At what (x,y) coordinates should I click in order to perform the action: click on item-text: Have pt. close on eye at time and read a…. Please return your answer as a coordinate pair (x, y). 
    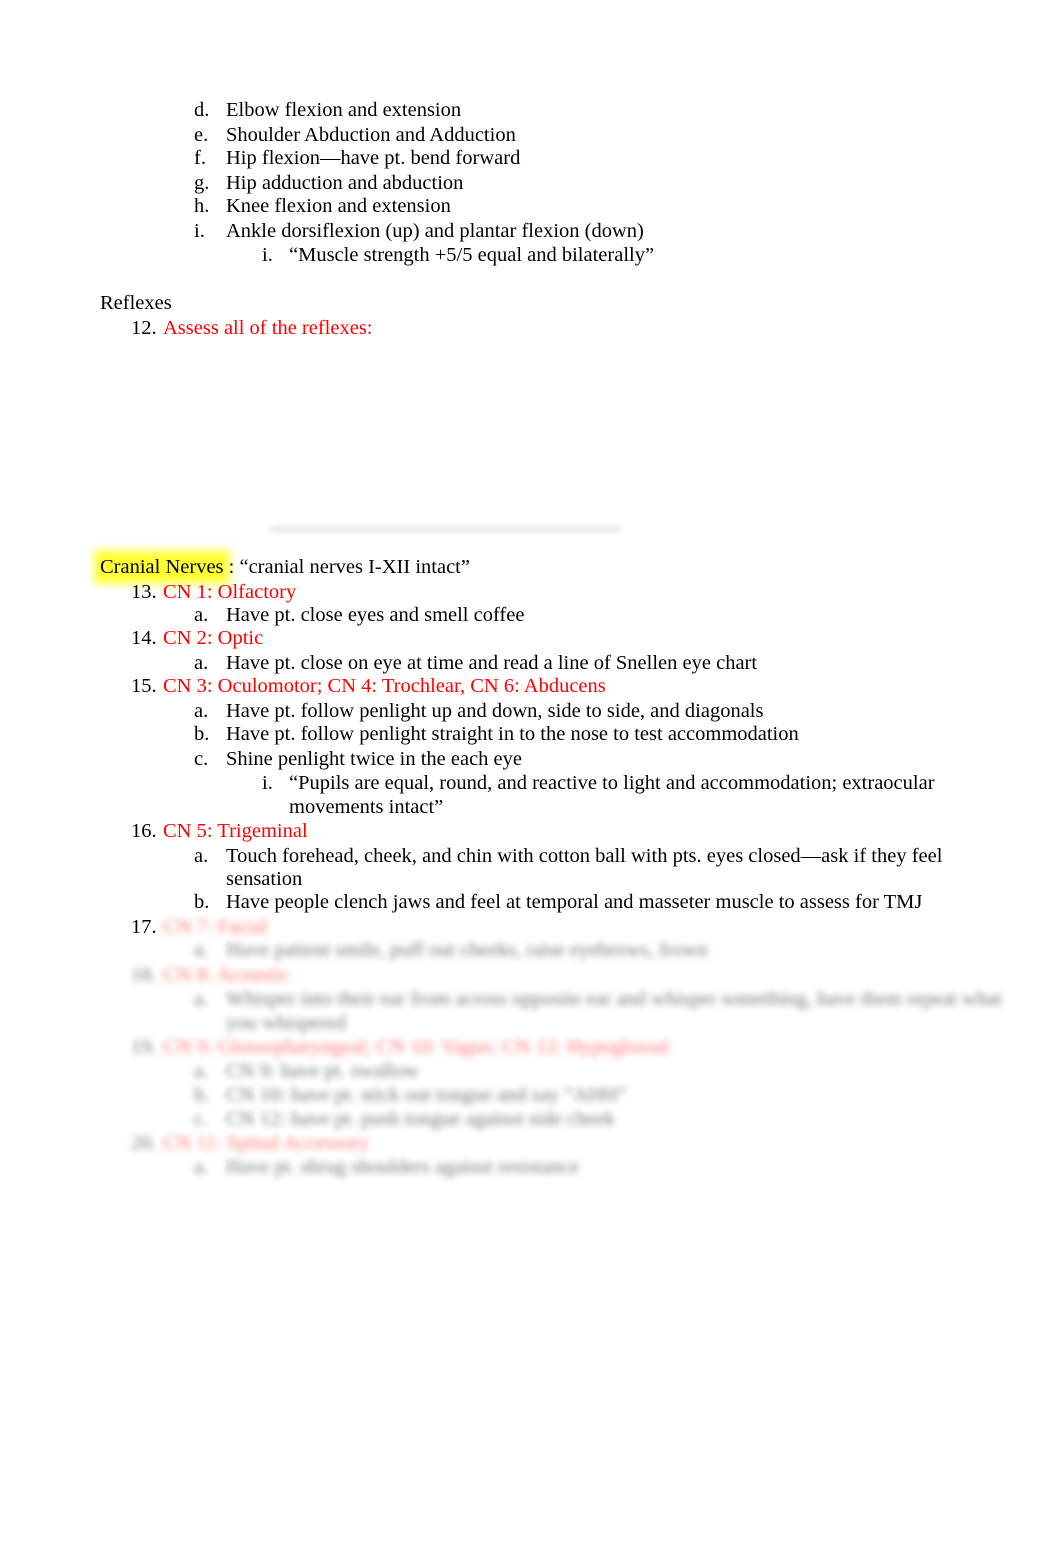
    Looking at the image, I should click on (492, 663).